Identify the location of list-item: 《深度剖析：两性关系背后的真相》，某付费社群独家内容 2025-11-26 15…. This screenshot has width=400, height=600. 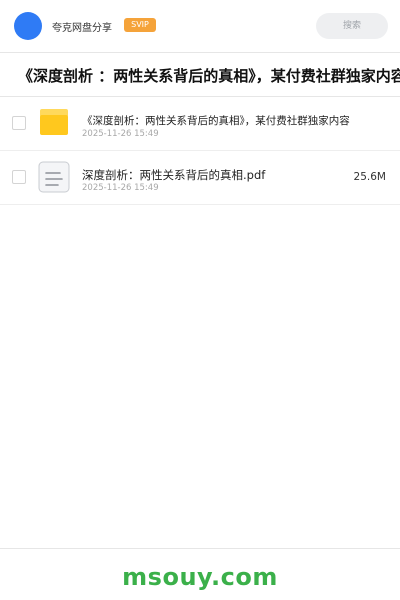
(200, 124).